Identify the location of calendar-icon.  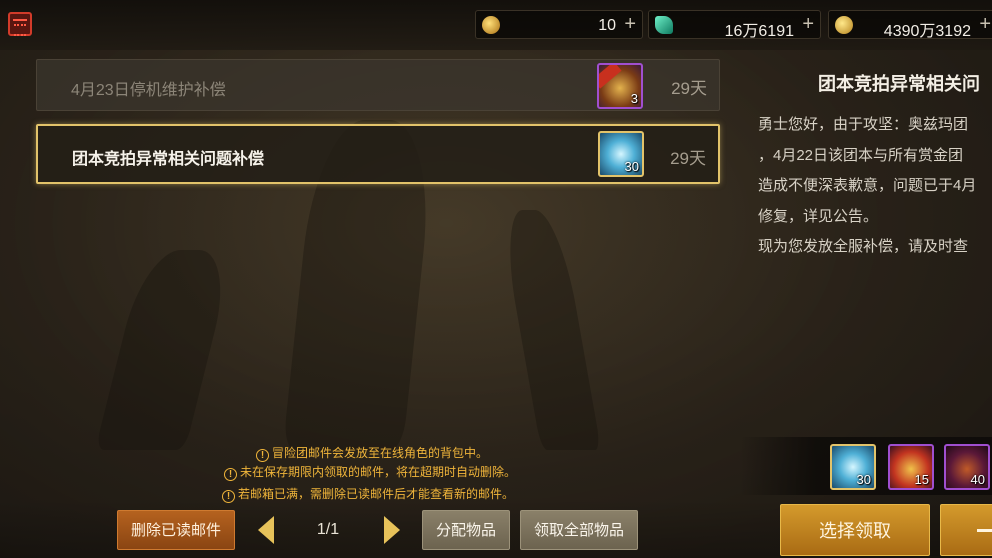
(20, 24).